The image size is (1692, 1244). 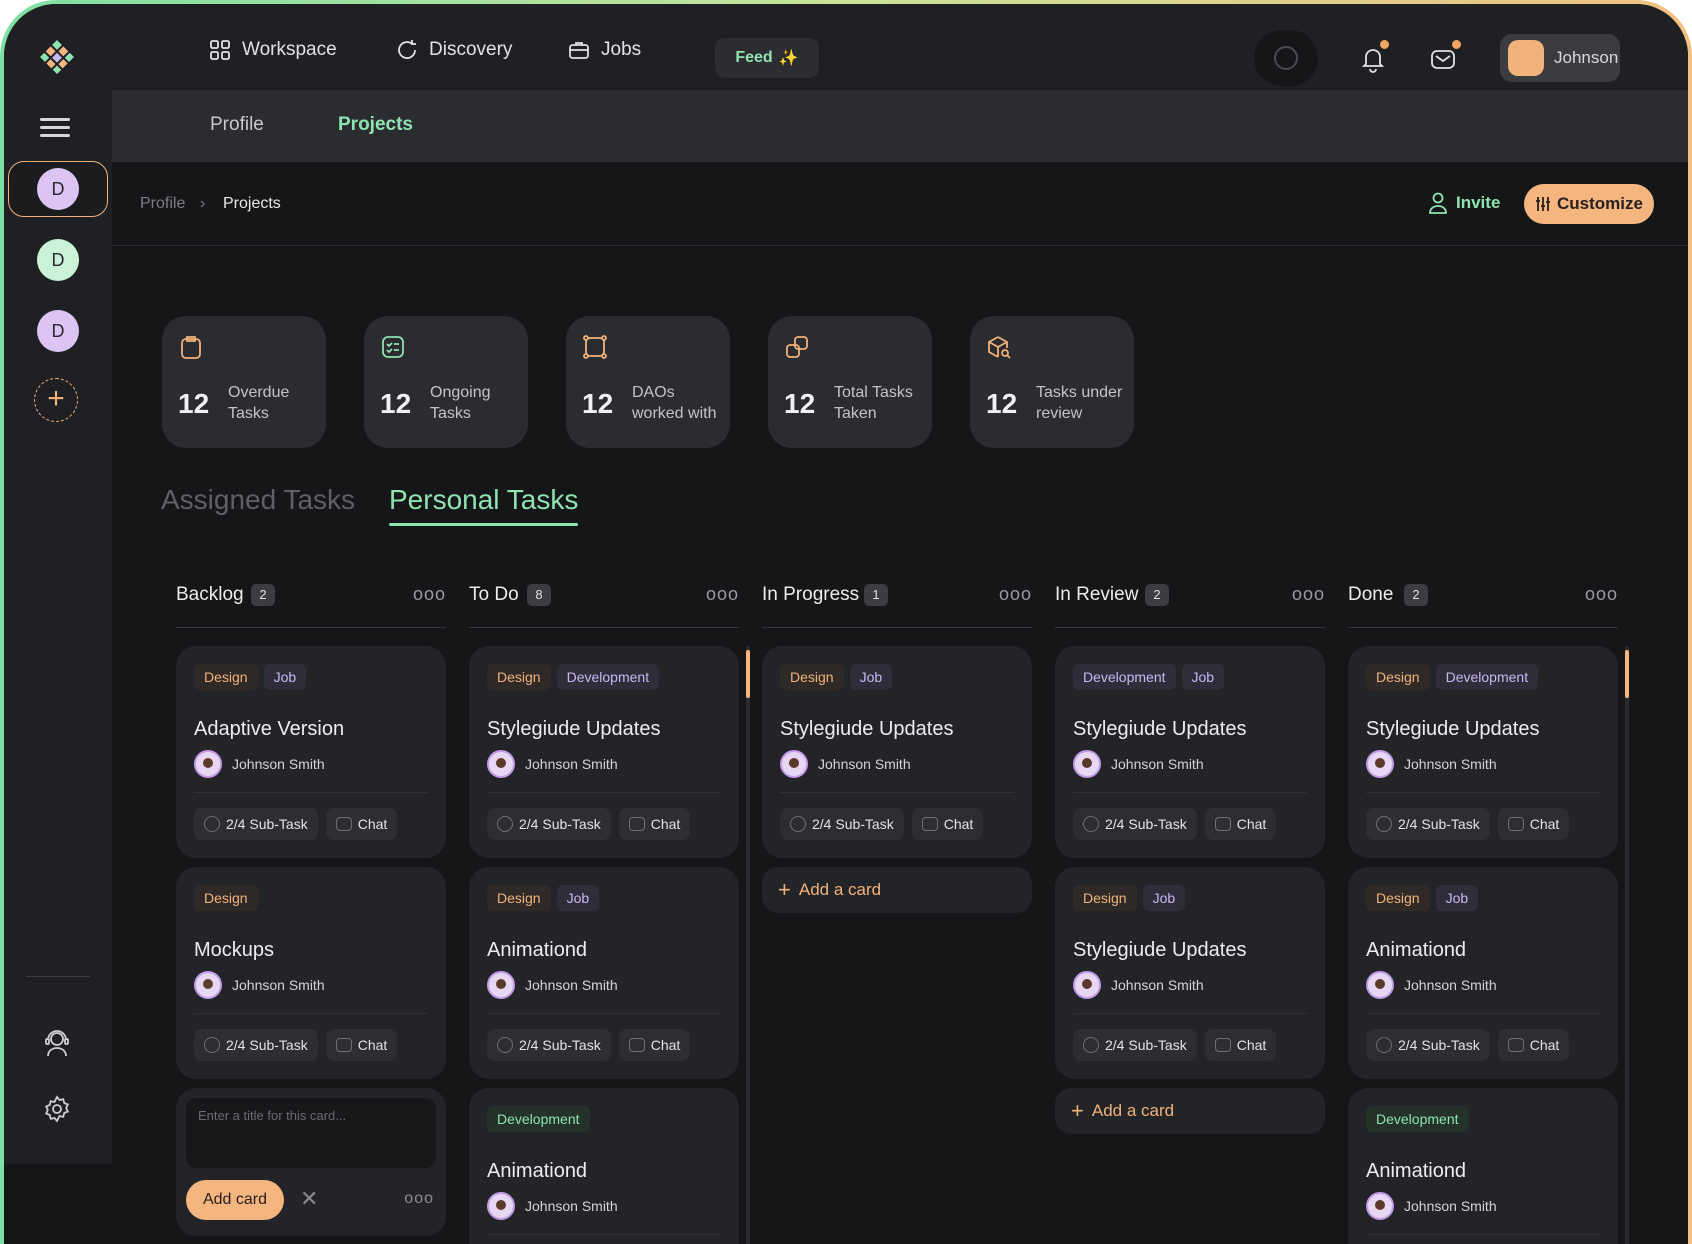 I want to click on card-actions: 2/4 Sub-Task Chat, so click(x=589, y=824).